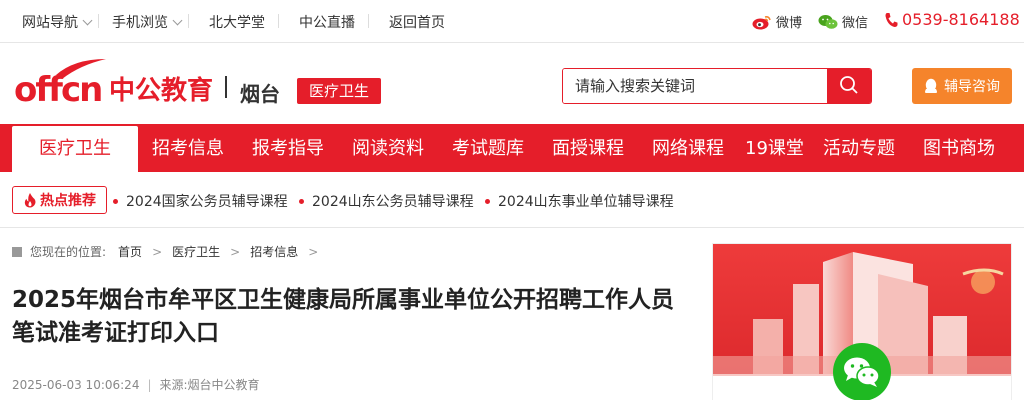  What do you see at coordinates (789, 23) in the screenshot?
I see `weibo-label: 微博` at bounding box center [789, 23].